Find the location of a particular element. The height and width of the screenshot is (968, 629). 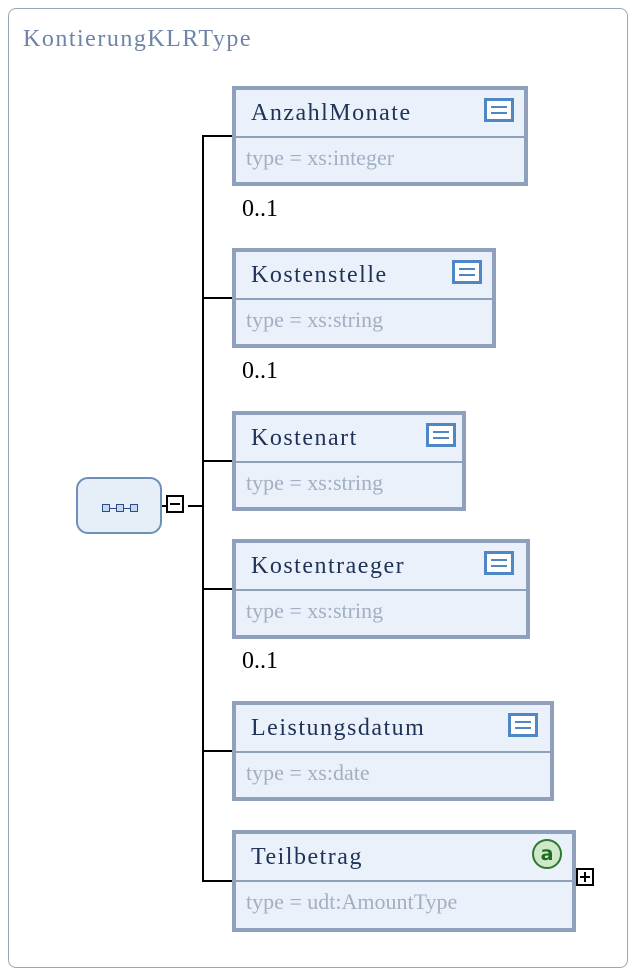

sequence-trunk-line is located at coordinates (203, 508).